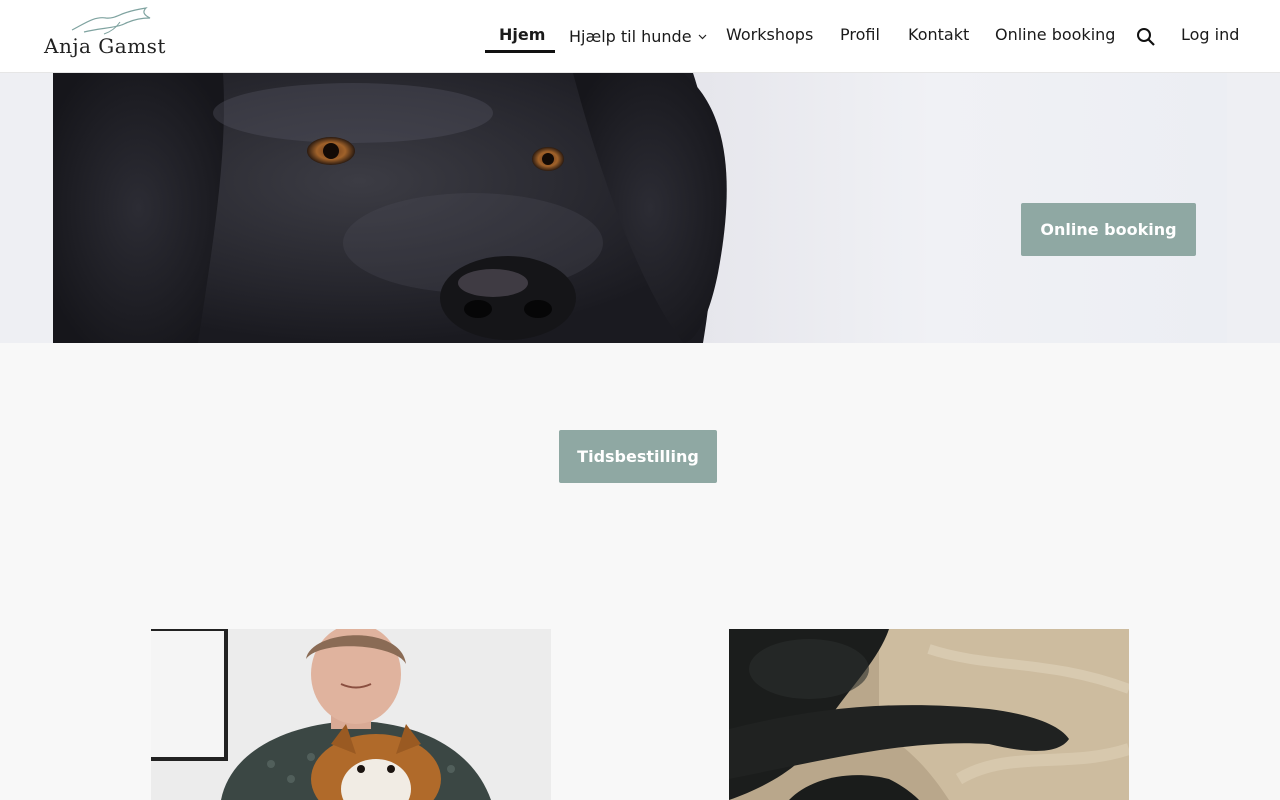 This screenshot has width=1280, height=800. I want to click on nav-item-online-booking: Online booking, so click(1055, 37).